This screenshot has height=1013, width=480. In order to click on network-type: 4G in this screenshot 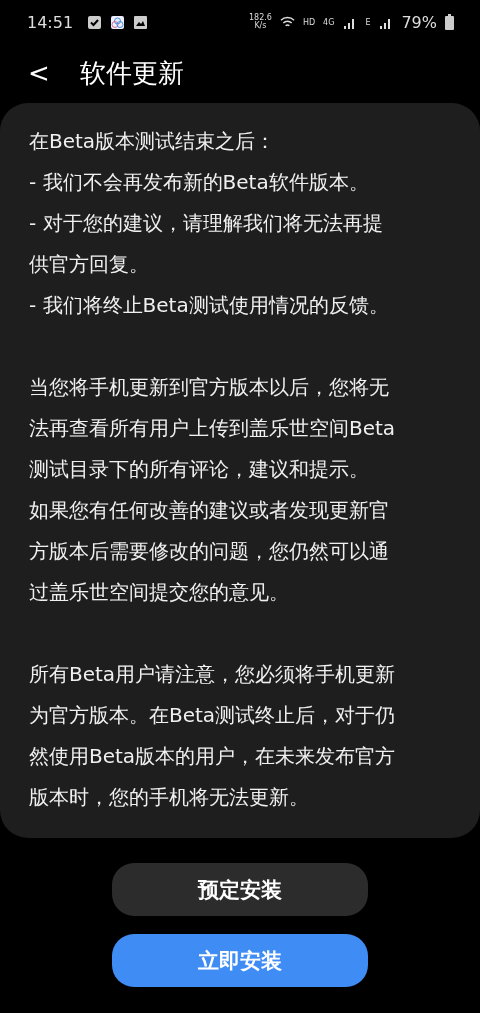, I will do `click(329, 22)`.